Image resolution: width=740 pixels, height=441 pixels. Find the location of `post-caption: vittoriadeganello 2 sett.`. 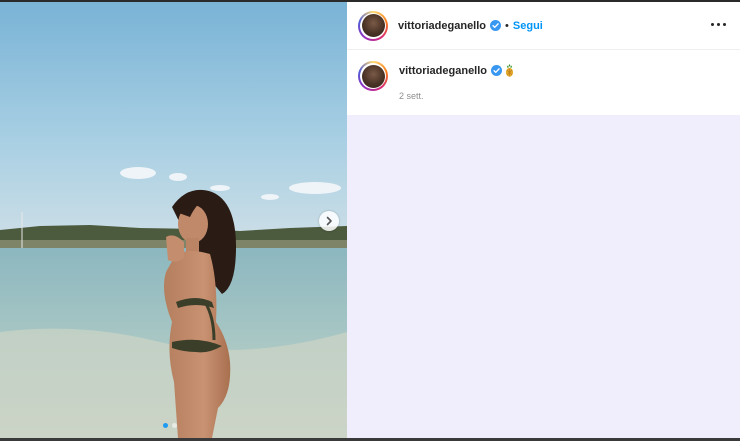

post-caption: vittoriadeganello 2 sett. is located at coordinates (543, 82).